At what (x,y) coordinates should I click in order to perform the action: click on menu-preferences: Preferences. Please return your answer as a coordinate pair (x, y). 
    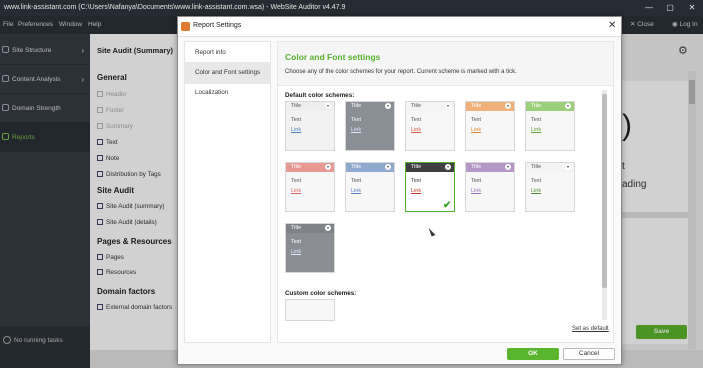
    Looking at the image, I should click on (35, 25).